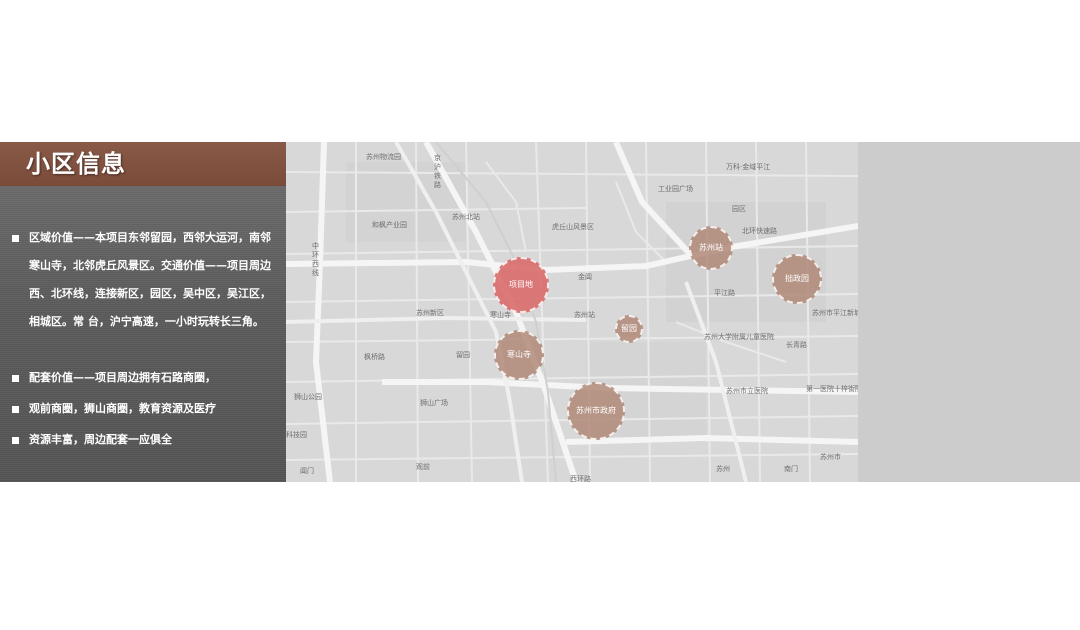 The image size is (1080, 630). What do you see at coordinates (796, 345) in the screenshot?
I see `map-label: 长青路` at bounding box center [796, 345].